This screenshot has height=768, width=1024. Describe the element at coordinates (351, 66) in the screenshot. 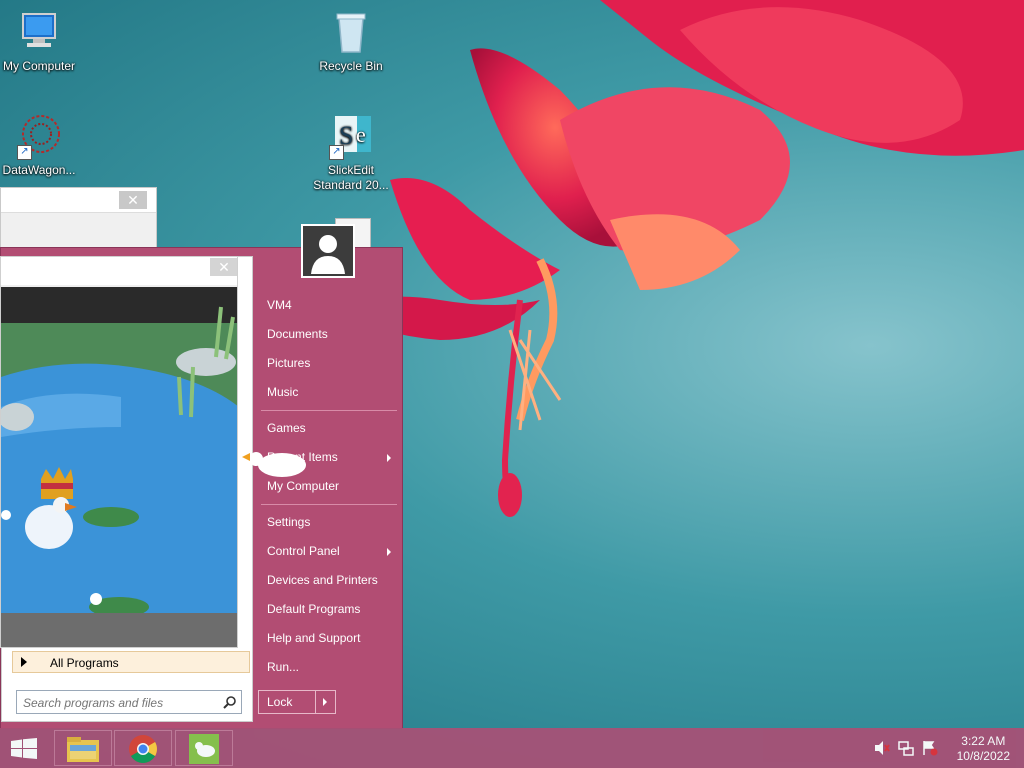

I see `icon-label: Recycle Bin` at that location.